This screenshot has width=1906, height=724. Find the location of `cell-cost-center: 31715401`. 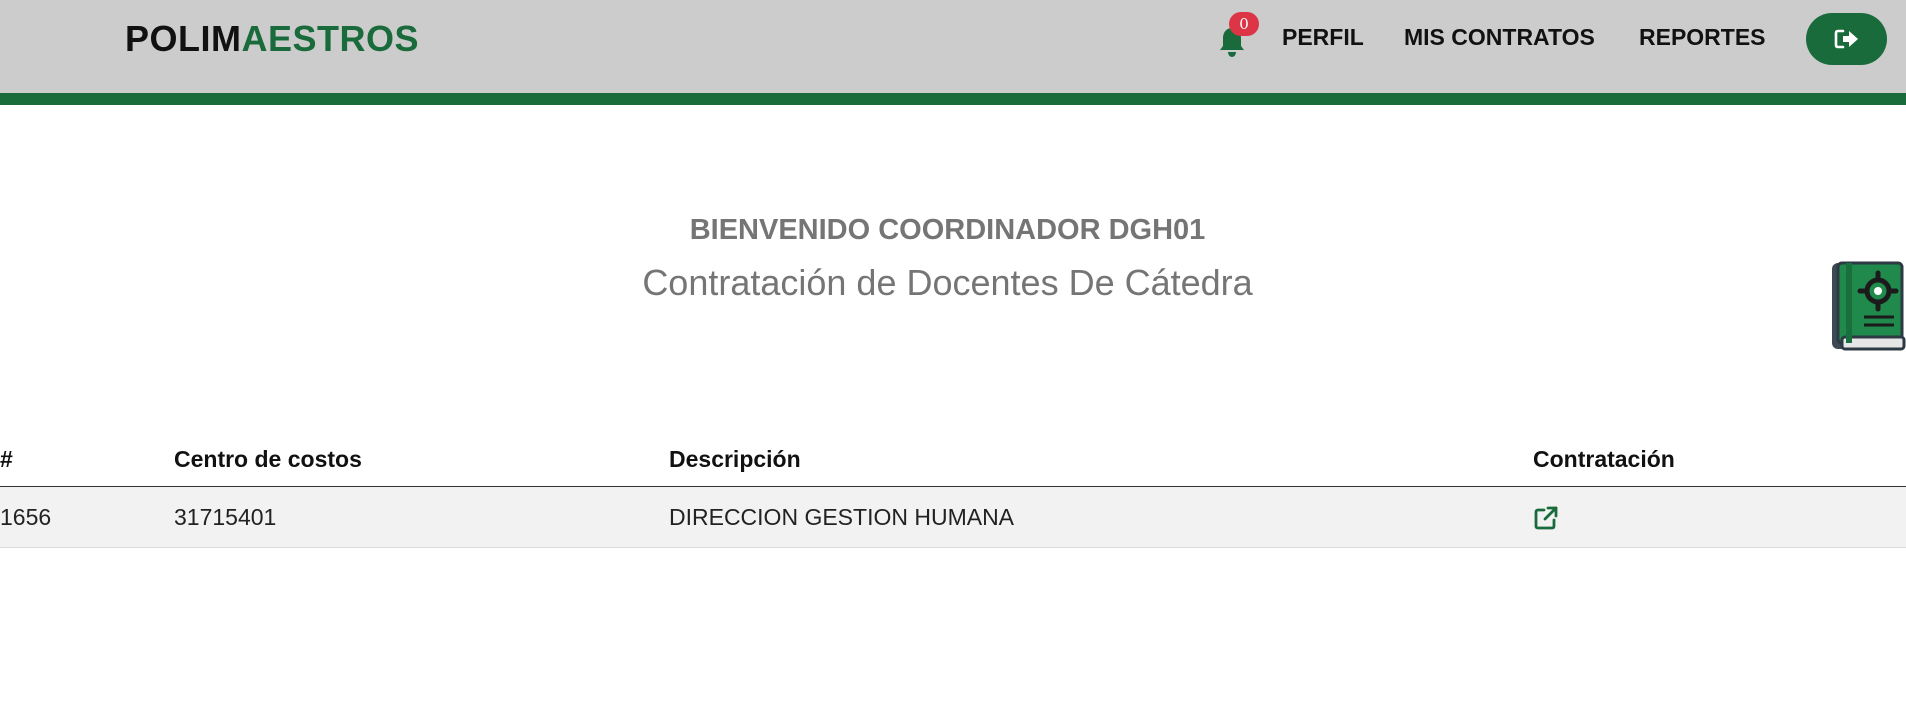

cell-cost-center: 31715401 is located at coordinates (421, 517).